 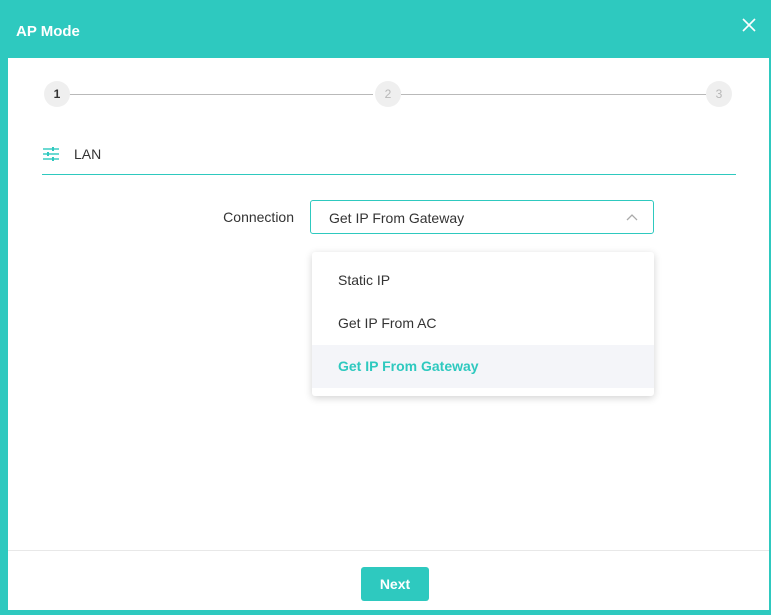 What do you see at coordinates (632, 217) in the screenshot?
I see `chevron-up-icon` at bounding box center [632, 217].